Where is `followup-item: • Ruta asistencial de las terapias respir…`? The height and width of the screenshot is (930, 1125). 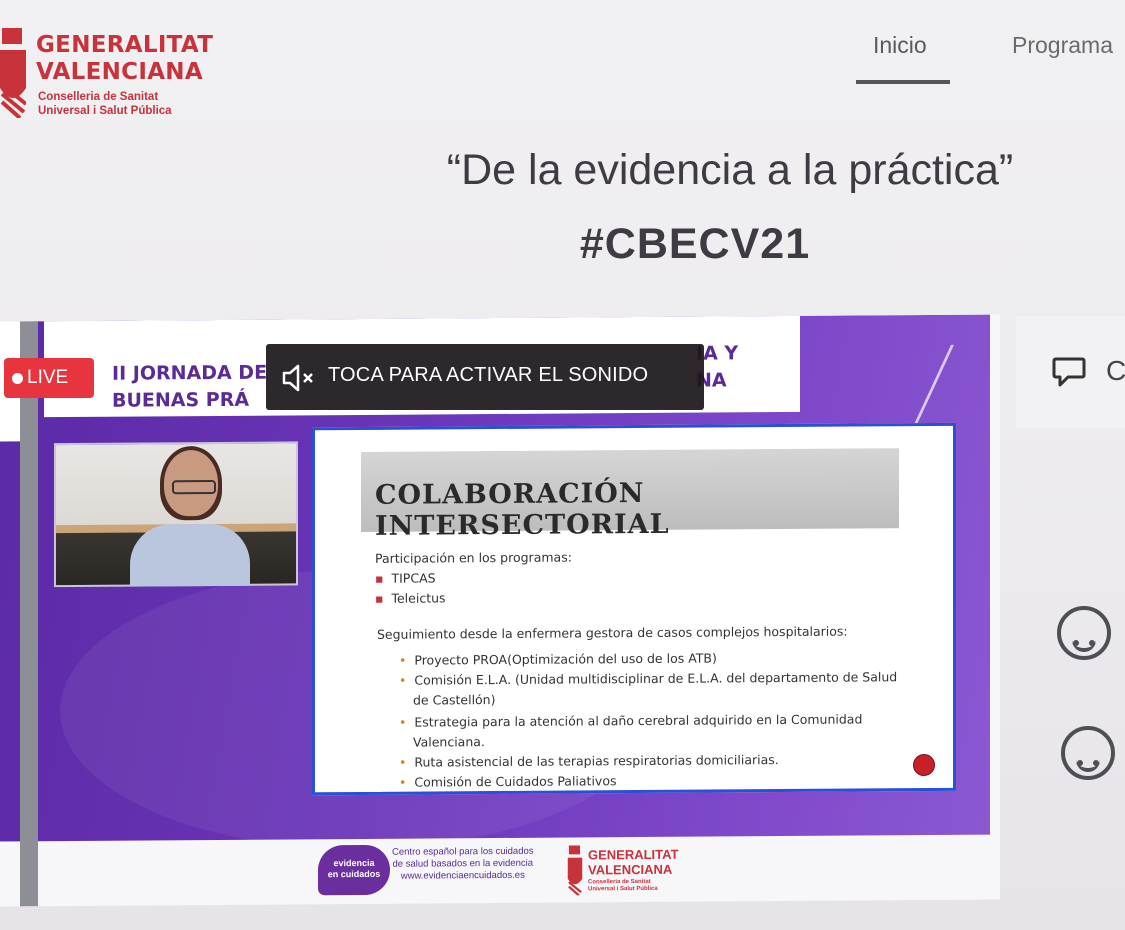
followup-item: • Ruta asistencial de las terapias respir… is located at coordinates (589, 761).